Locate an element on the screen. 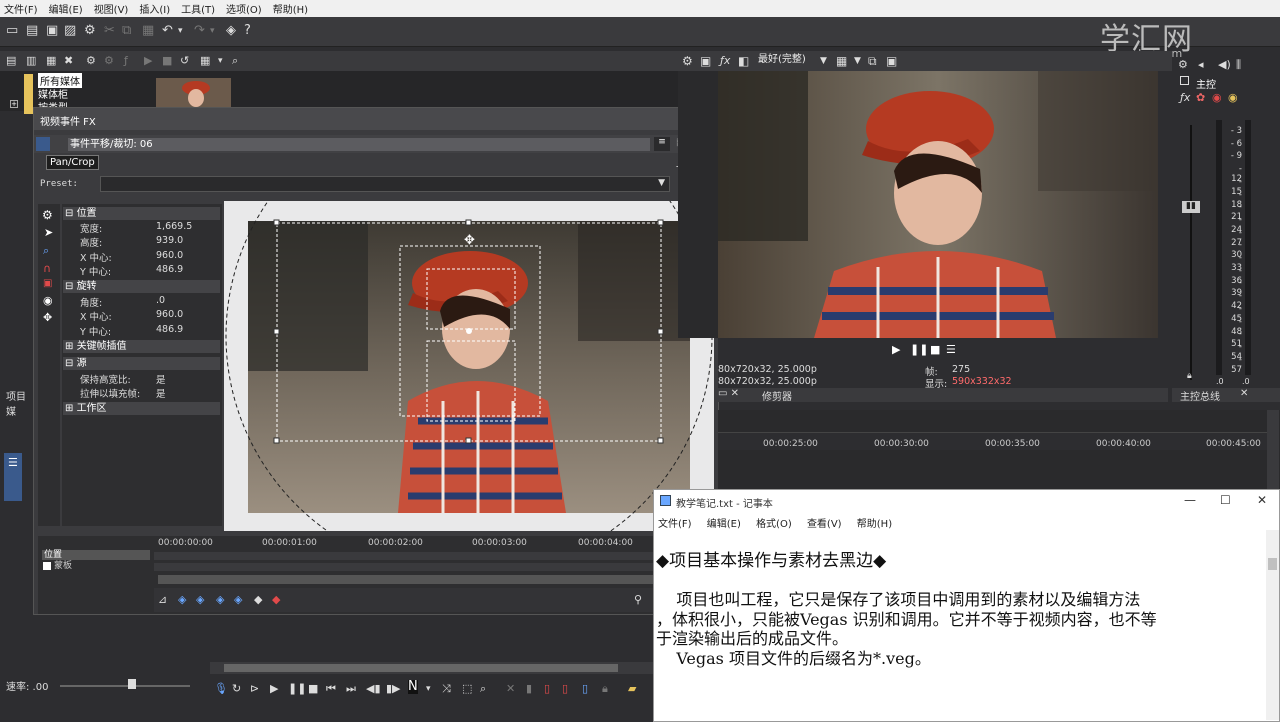  import-media-icon: ▤ is located at coordinates (11, 61).